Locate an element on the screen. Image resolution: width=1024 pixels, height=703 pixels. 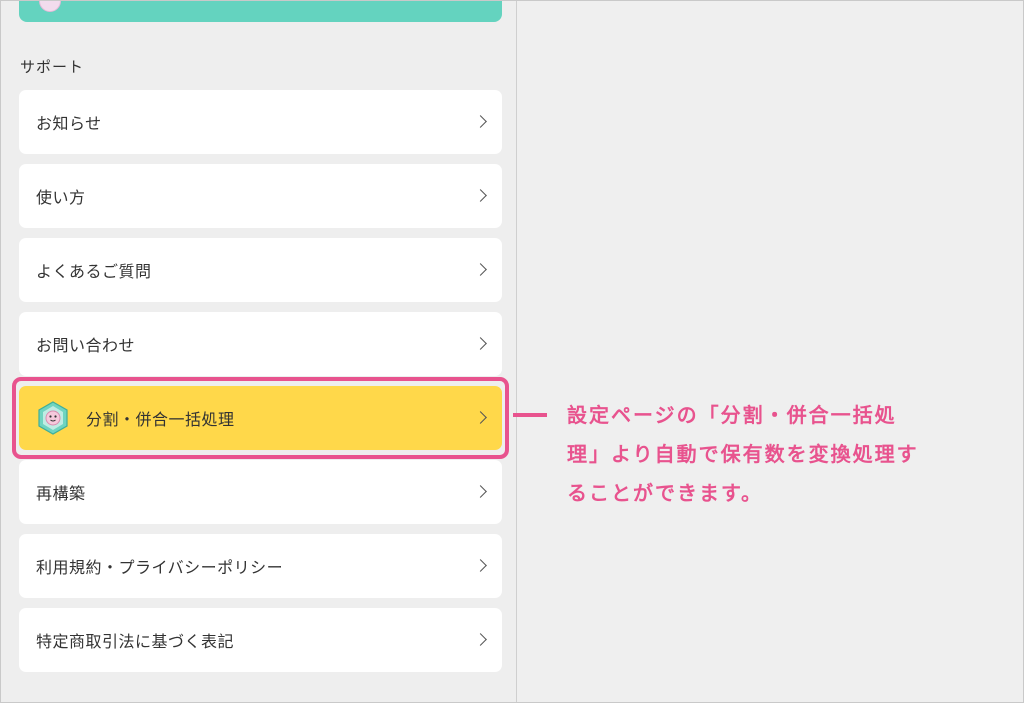
callout-line-1: 設定ページの「分割・併合一括処 is located at coordinates (732, 415).